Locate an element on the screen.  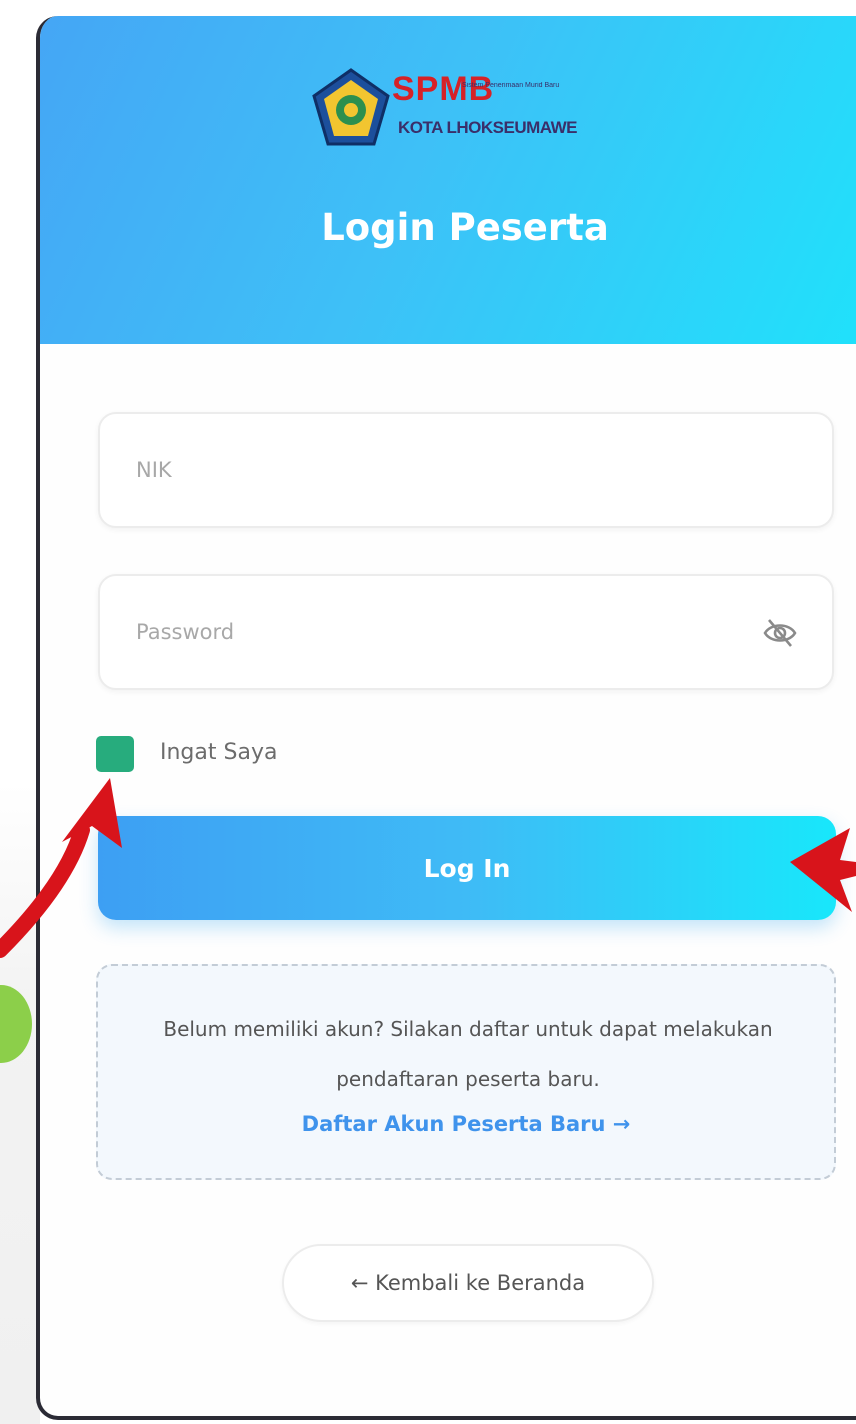
password-field is located at coordinates (466, 632).